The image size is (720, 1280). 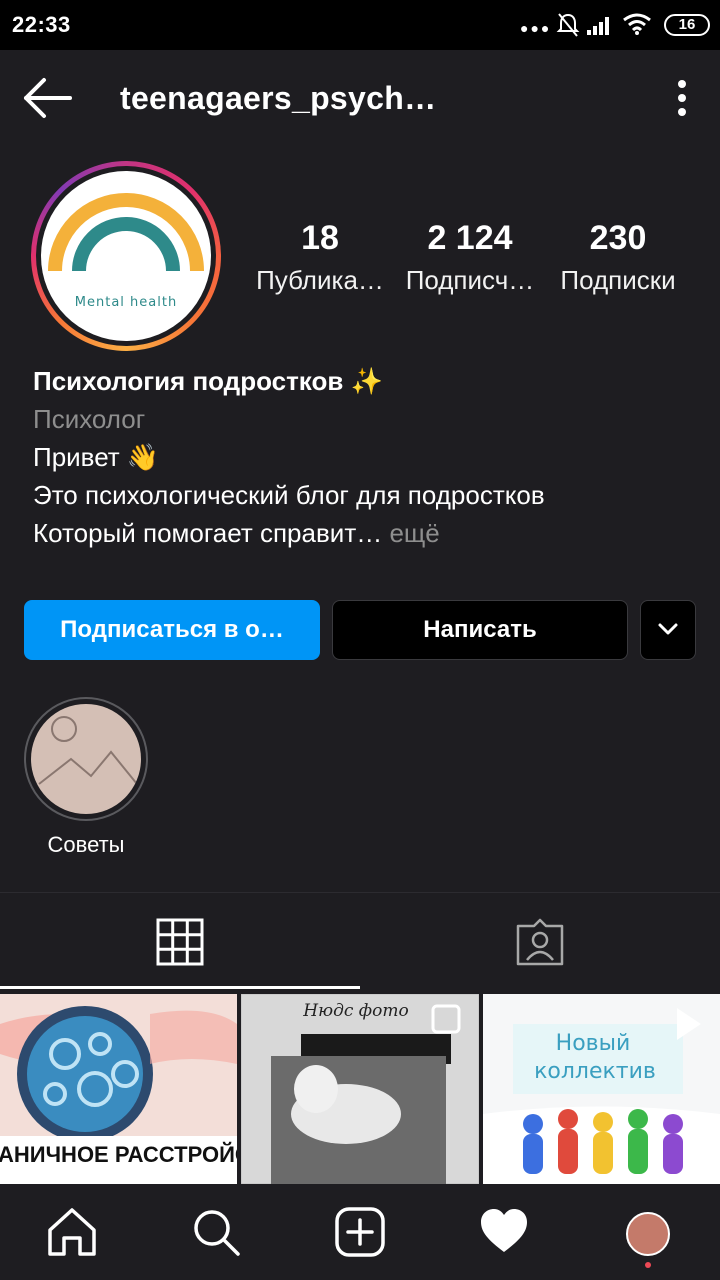 I want to click on avatar-image: Mental health, so click(x=126, y=256).